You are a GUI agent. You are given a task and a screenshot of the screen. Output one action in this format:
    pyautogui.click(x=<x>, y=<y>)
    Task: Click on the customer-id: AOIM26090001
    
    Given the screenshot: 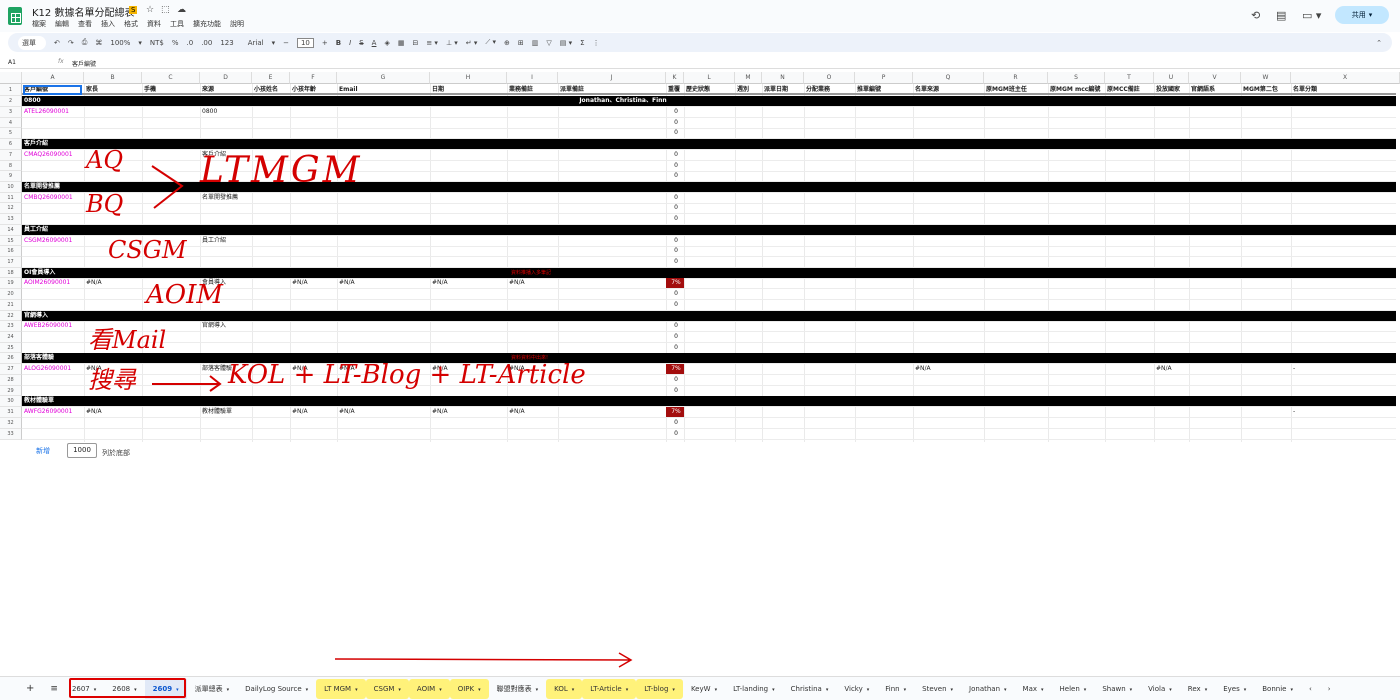 What is the action you would take?
    pyautogui.click(x=53, y=283)
    